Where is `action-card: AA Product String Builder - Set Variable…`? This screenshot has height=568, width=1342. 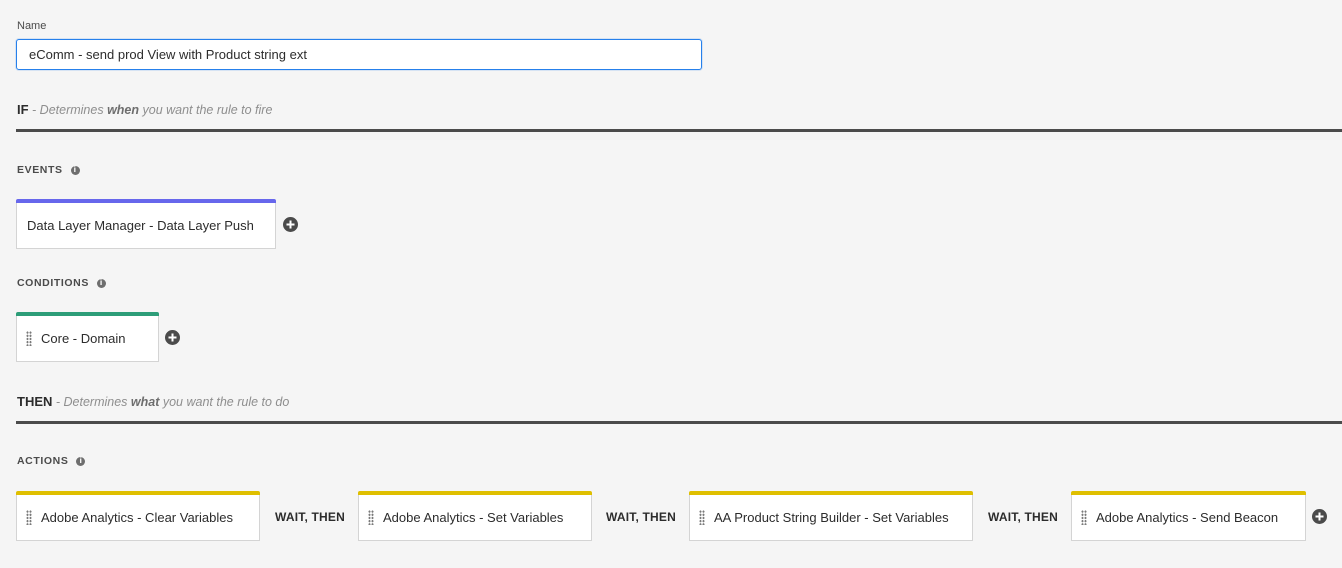 action-card: AA Product String Builder - Set Variable… is located at coordinates (831, 516).